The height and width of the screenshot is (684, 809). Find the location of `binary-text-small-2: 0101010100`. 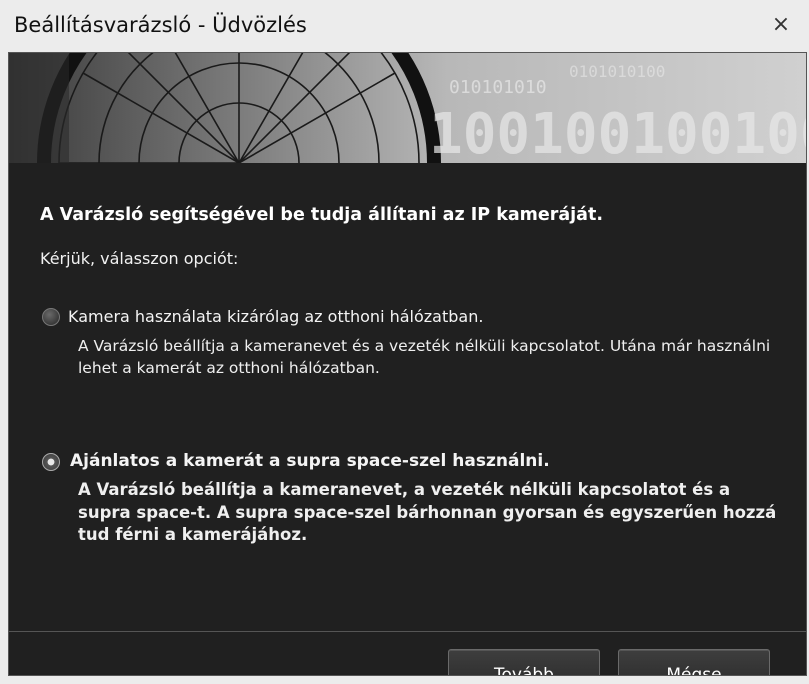

binary-text-small-2: 0101010100 is located at coordinates (617, 71).